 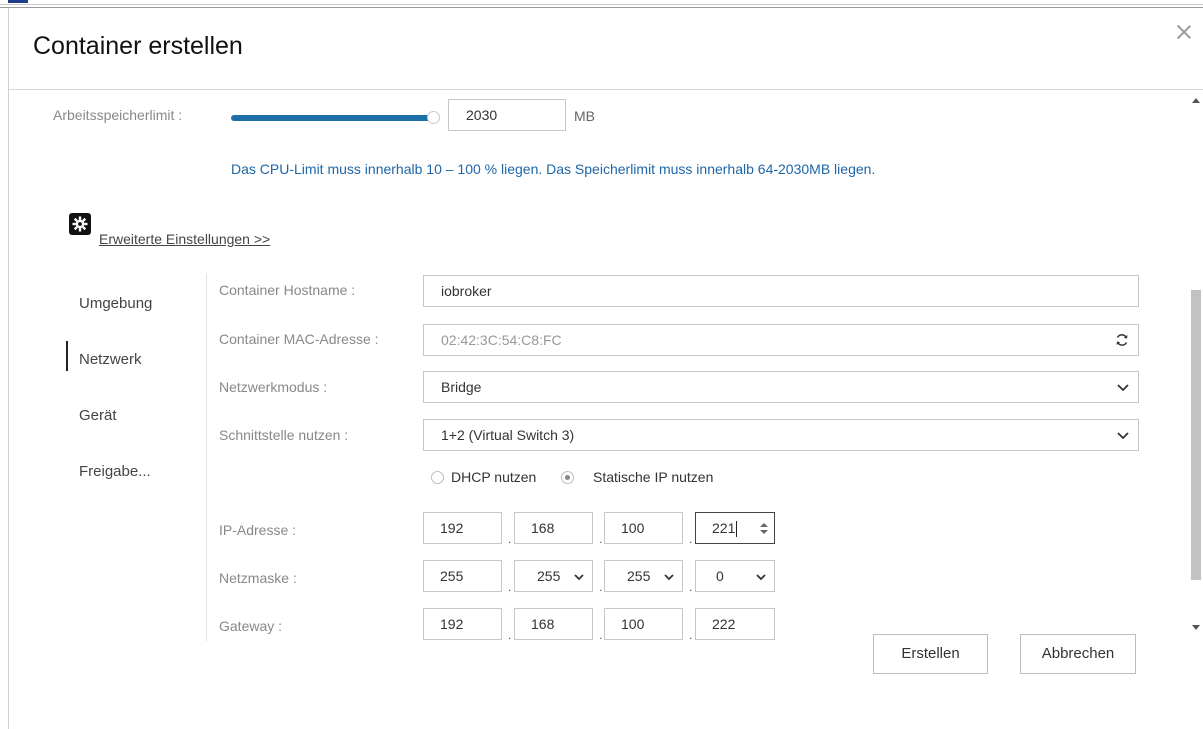 I want to click on network-mode-label: Netzwerkmodus :, so click(x=273, y=387).